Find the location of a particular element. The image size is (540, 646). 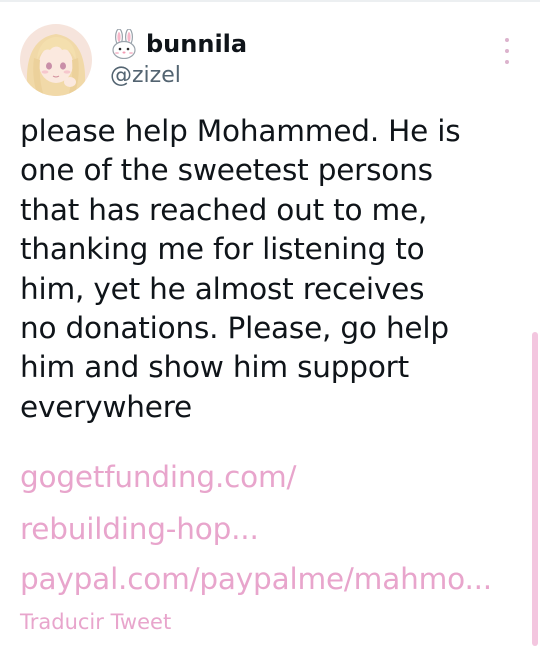

rabbit-face-icon is located at coordinates (124, 44).